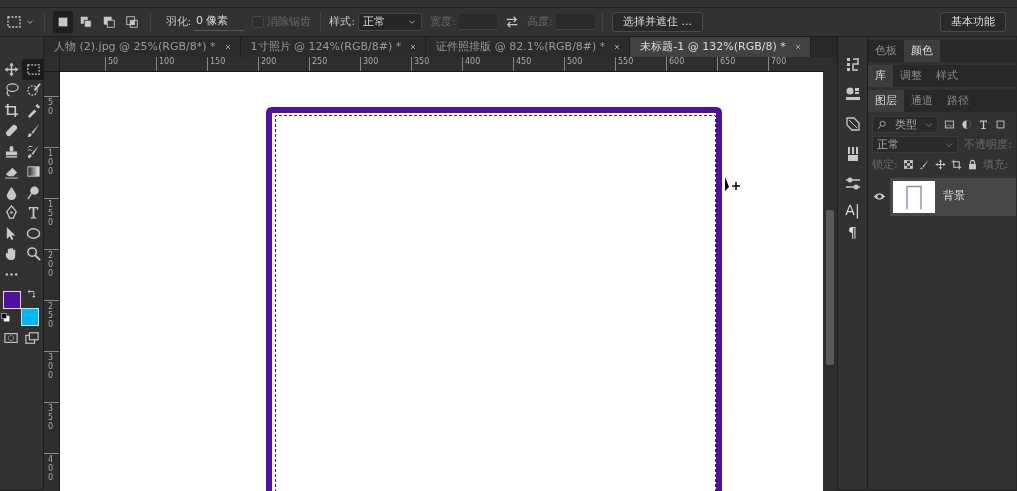  Describe the element at coordinates (852, 232) in the screenshot. I see `paragraph-panel-button: ¶` at that location.